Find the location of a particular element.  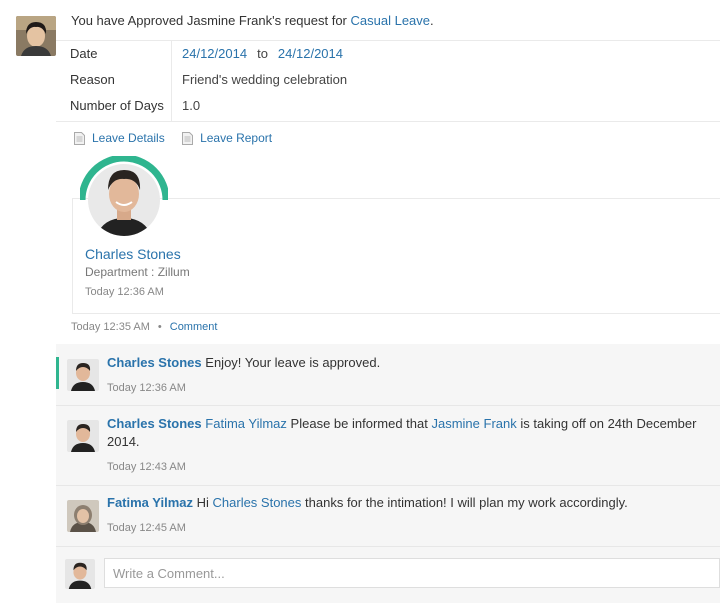

profile-name-link: Charles Stones is located at coordinates (133, 254).